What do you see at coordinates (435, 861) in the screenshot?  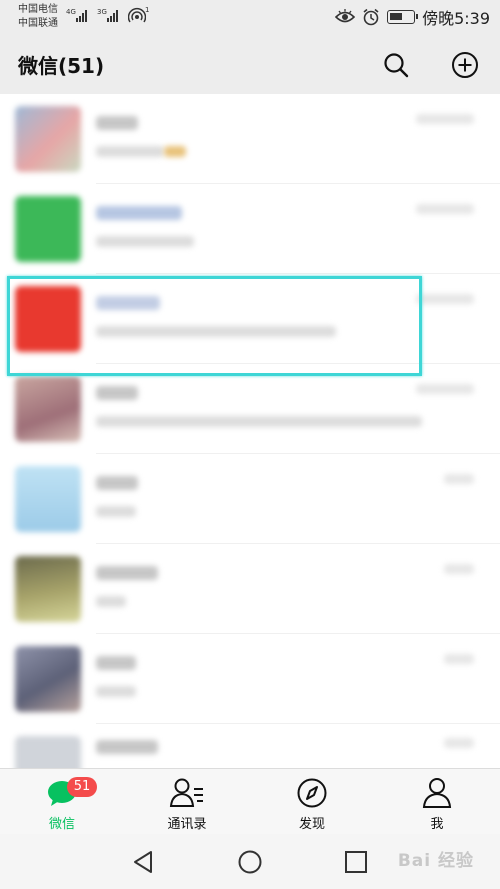 I see `watermark: Bai 经验` at bounding box center [435, 861].